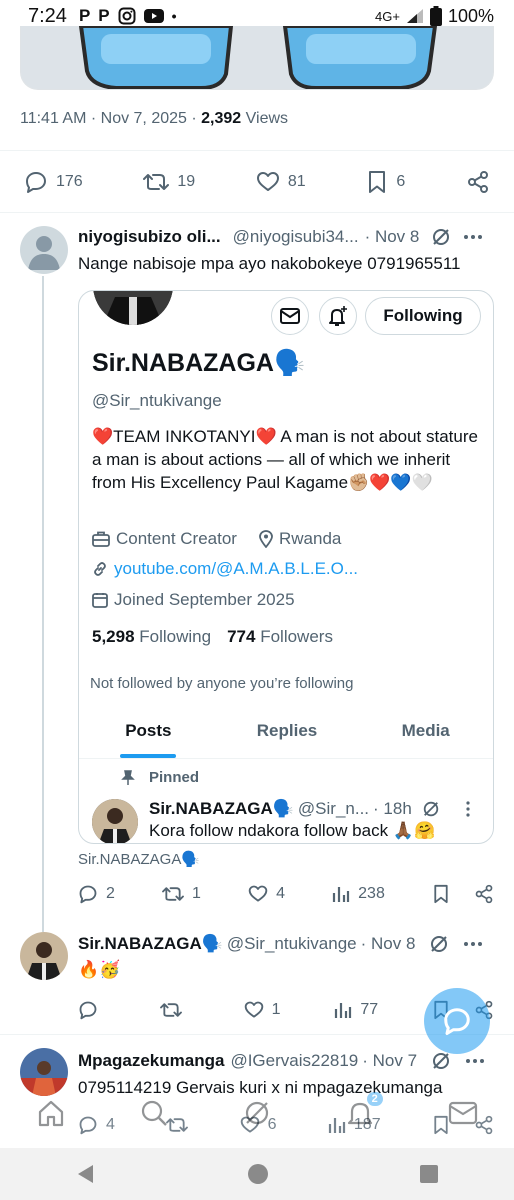 The image size is (514, 1200). I want to click on profile-follow-stats: 5,298 Following 774 Followers, so click(212, 637).